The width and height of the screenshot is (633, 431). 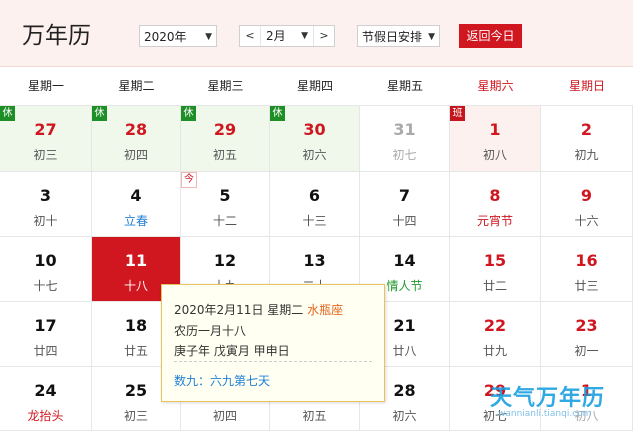 I want to click on watermark-logo: 天气万年历 wannianli.tianqi.com, so click(x=558, y=405).